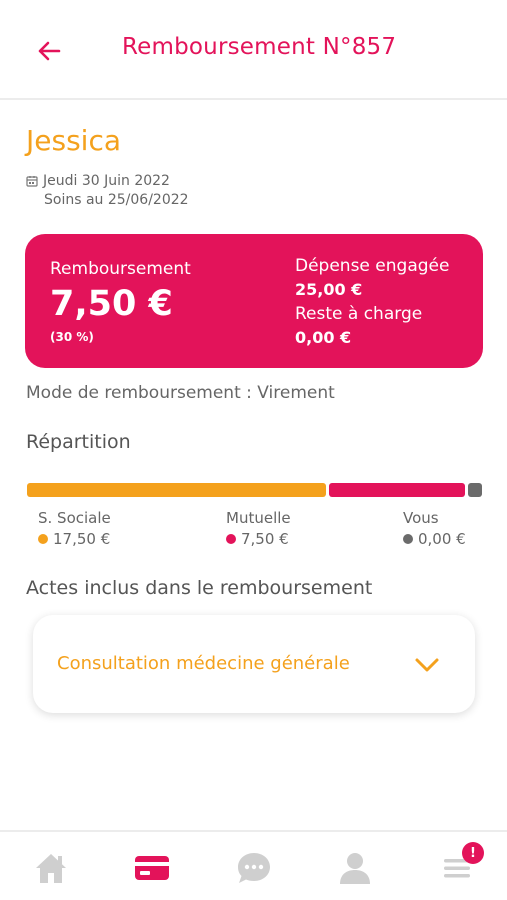 This screenshot has width=507, height=900. What do you see at coordinates (32, 181) in the screenshot?
I see `calendar-icon` at bounding box center [32, 181].